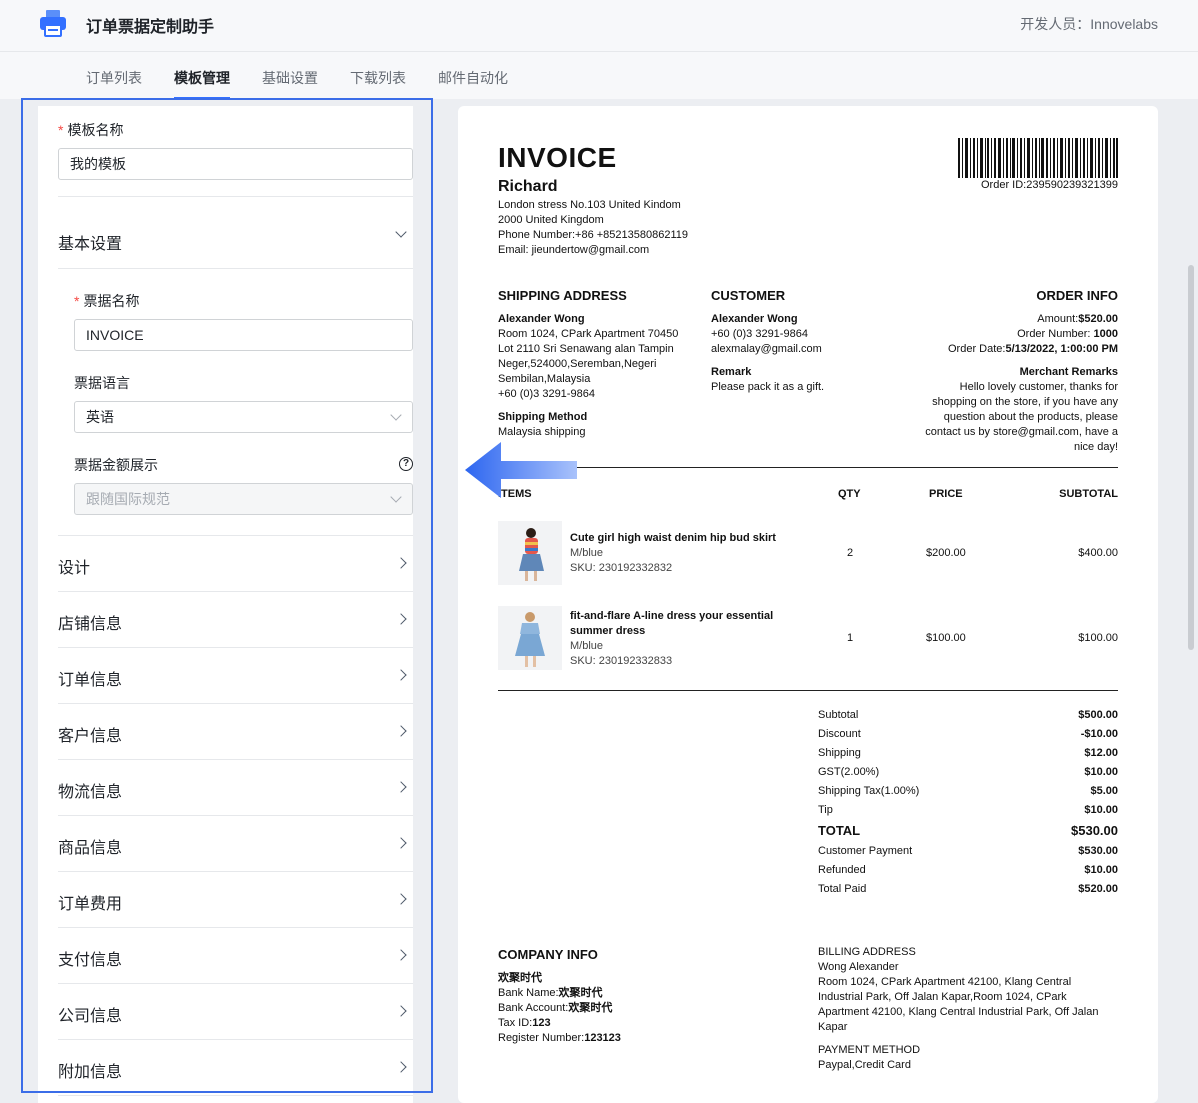 The height and width of the screenshot is (1103, 1198). What do you see at coordinates (839, 830) in the screenshot?
I see `grand-total-label: TOTAL` at bounding box center [839, 830].